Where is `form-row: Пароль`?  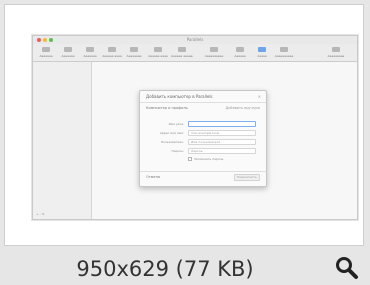
form-row: Пароль is located at coordinates (201, 151).